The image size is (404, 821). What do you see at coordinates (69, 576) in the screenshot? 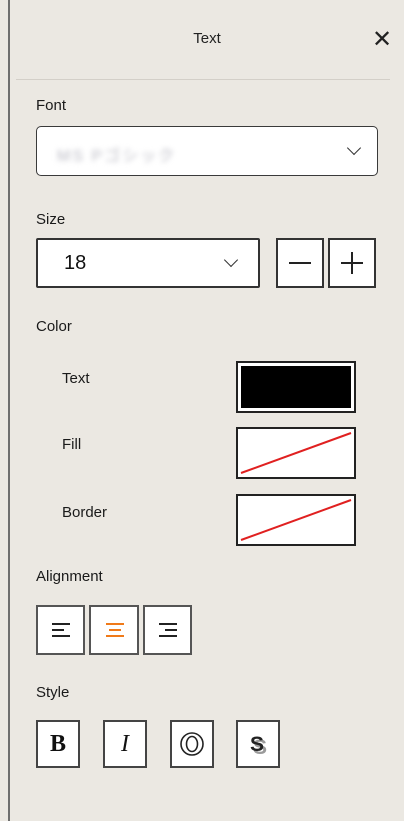
I see `alignment-label: Alignment` at bounding box center [69, 576].